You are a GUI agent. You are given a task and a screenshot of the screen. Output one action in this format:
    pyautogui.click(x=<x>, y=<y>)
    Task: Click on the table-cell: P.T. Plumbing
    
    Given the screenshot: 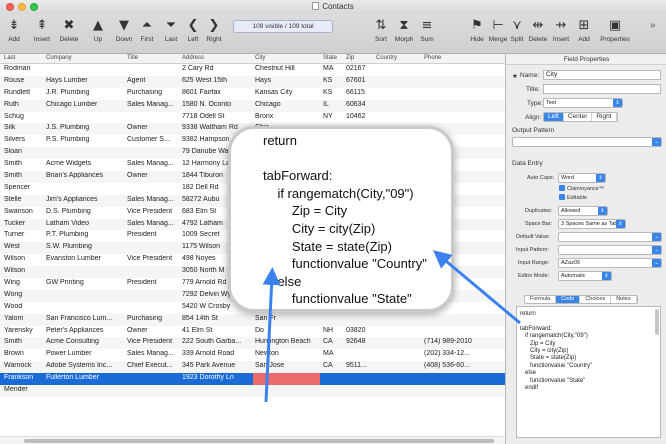 What is the action you would take?
    pyautogui.click(x=86, y=234)
    